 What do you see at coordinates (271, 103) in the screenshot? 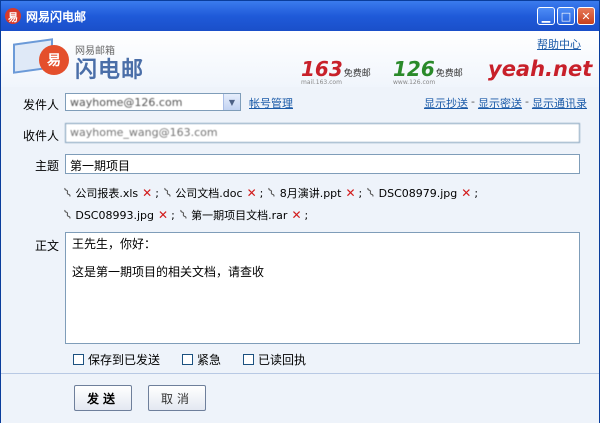
I see `account-manage-link: 帐号管理` at bounding box center [271, 103].